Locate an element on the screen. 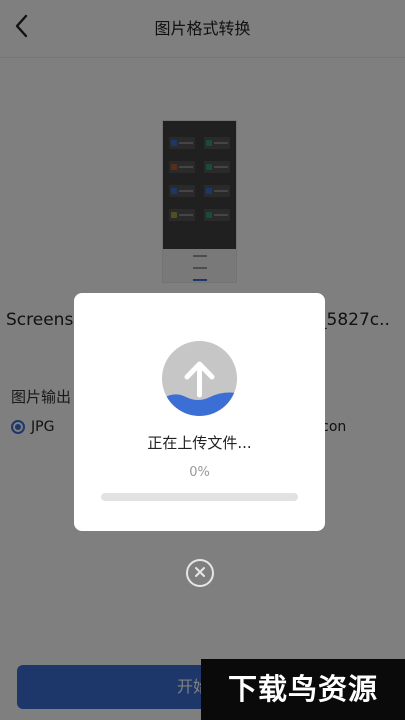  upload-arrow-icon is located at coordinates (199, 378).